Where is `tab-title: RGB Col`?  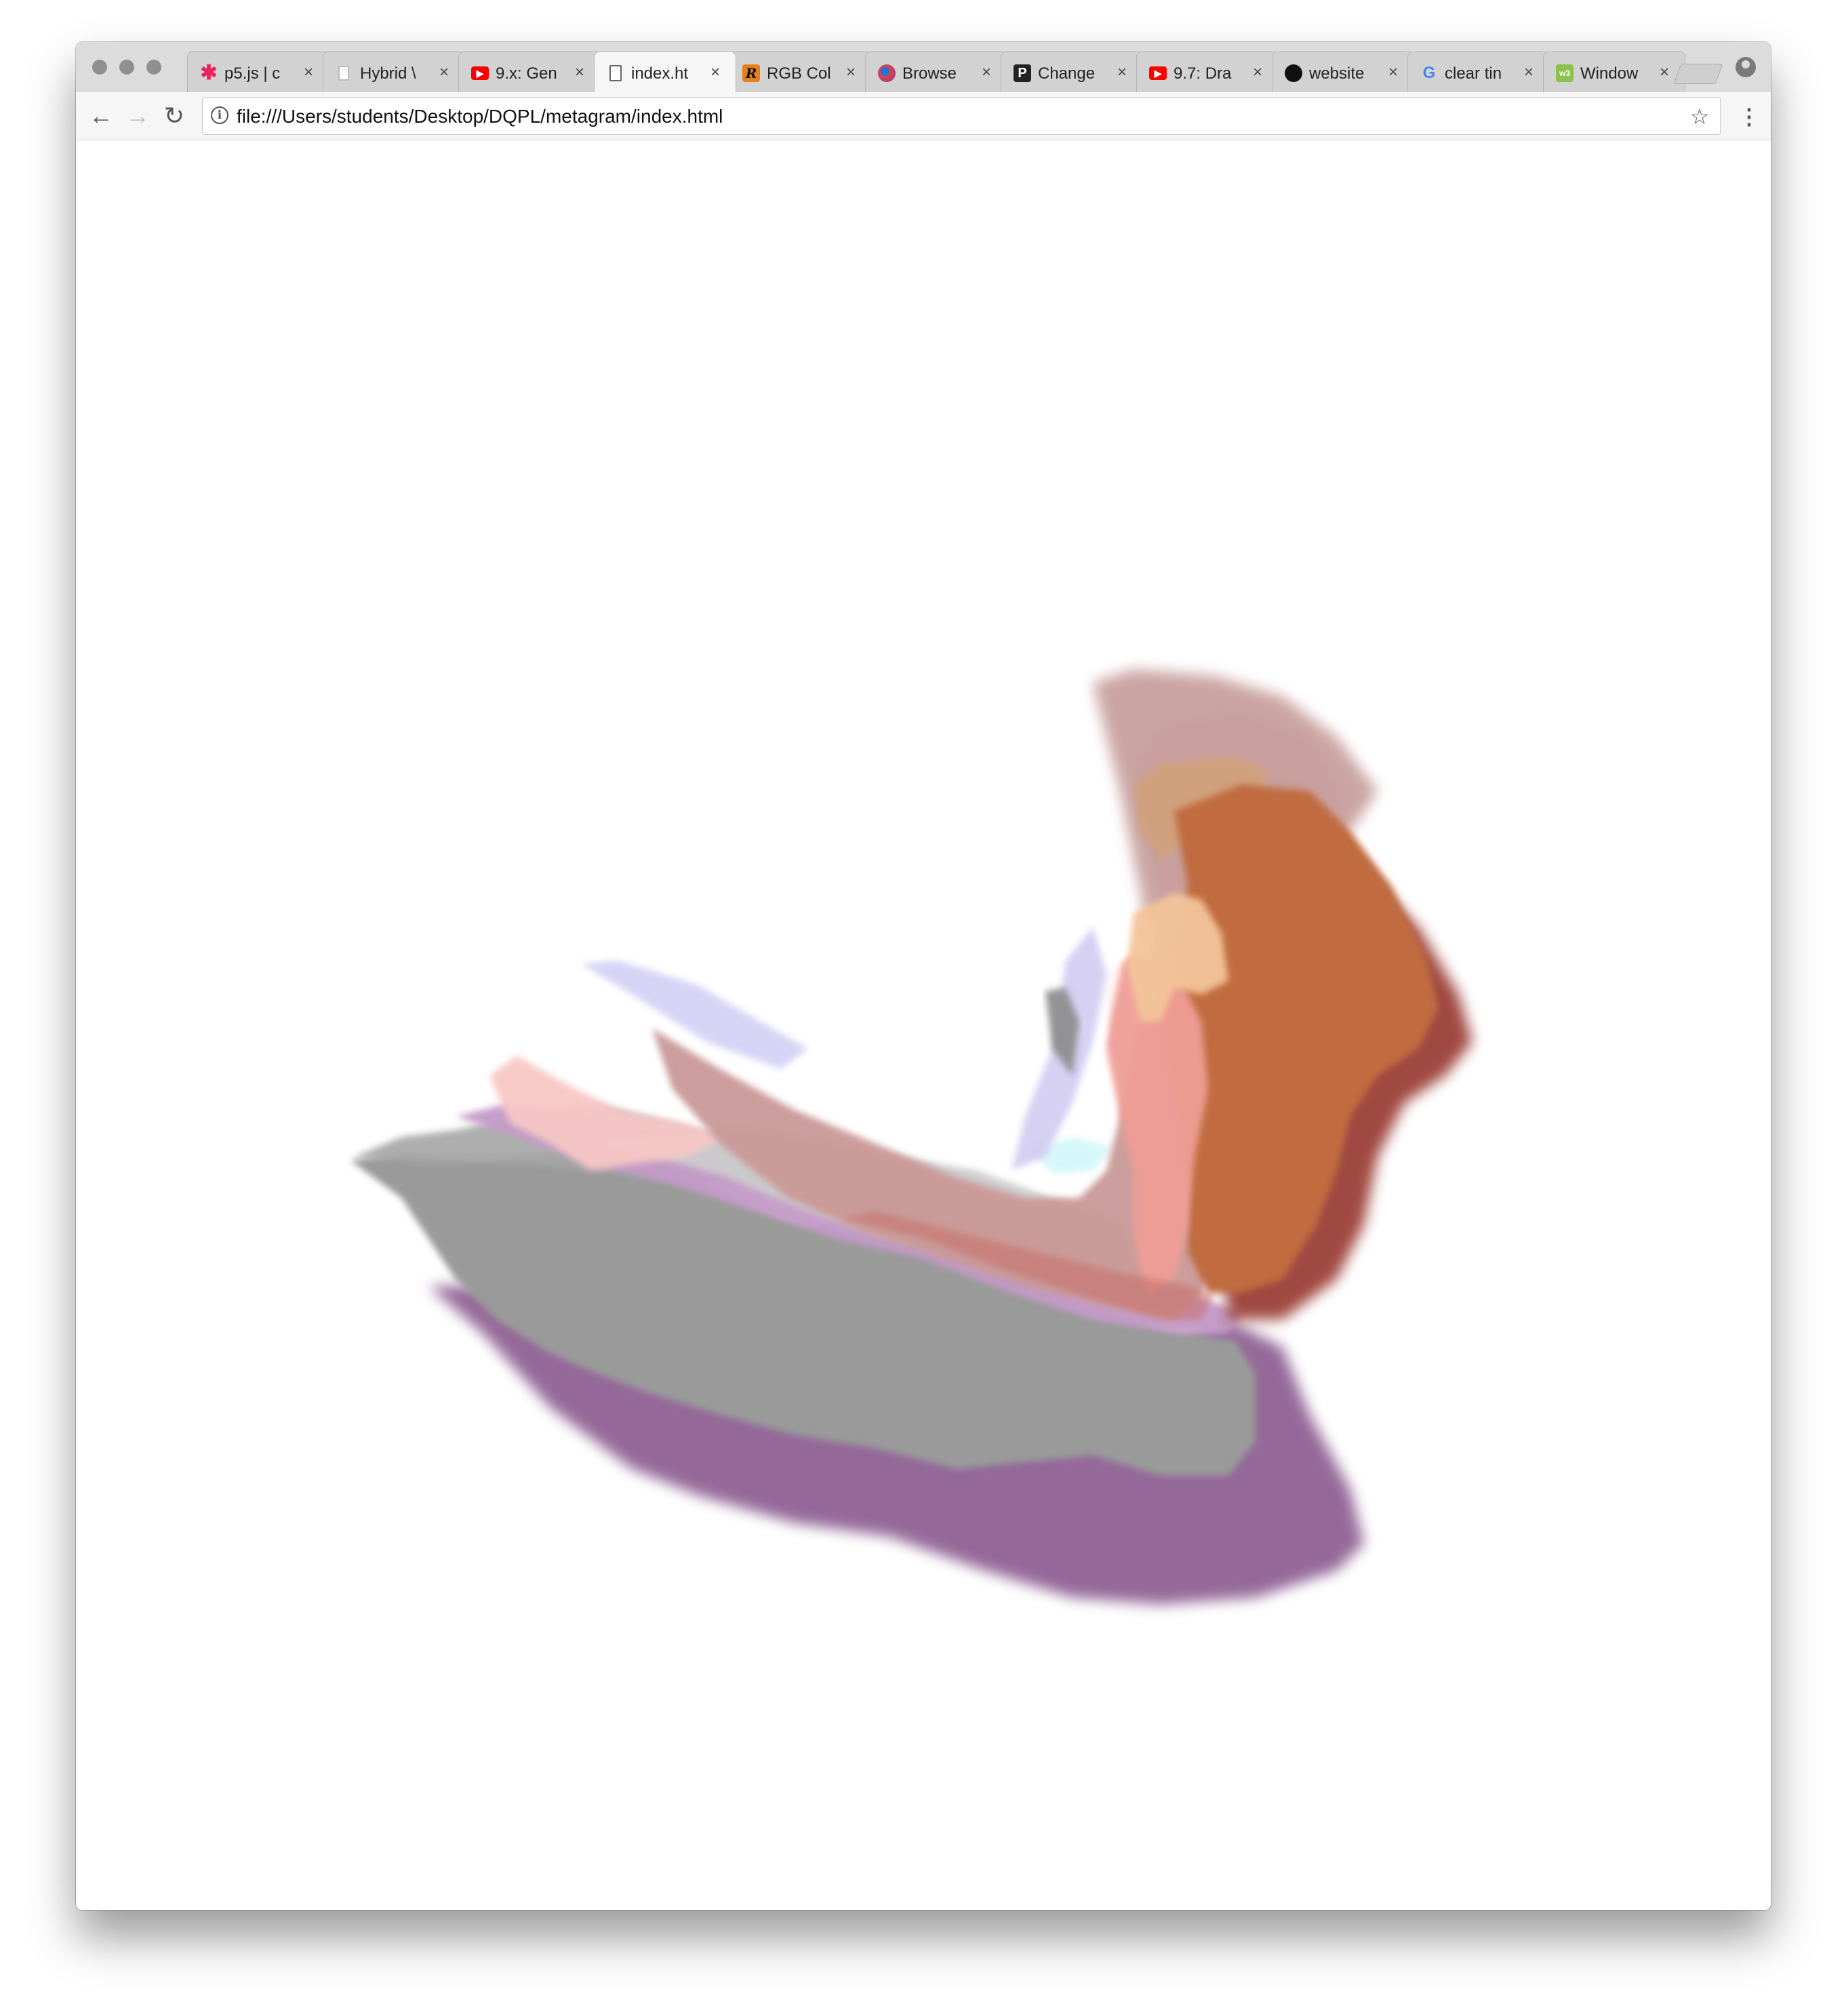 tab-title: RGB Col is located at coordinates (799, 73).